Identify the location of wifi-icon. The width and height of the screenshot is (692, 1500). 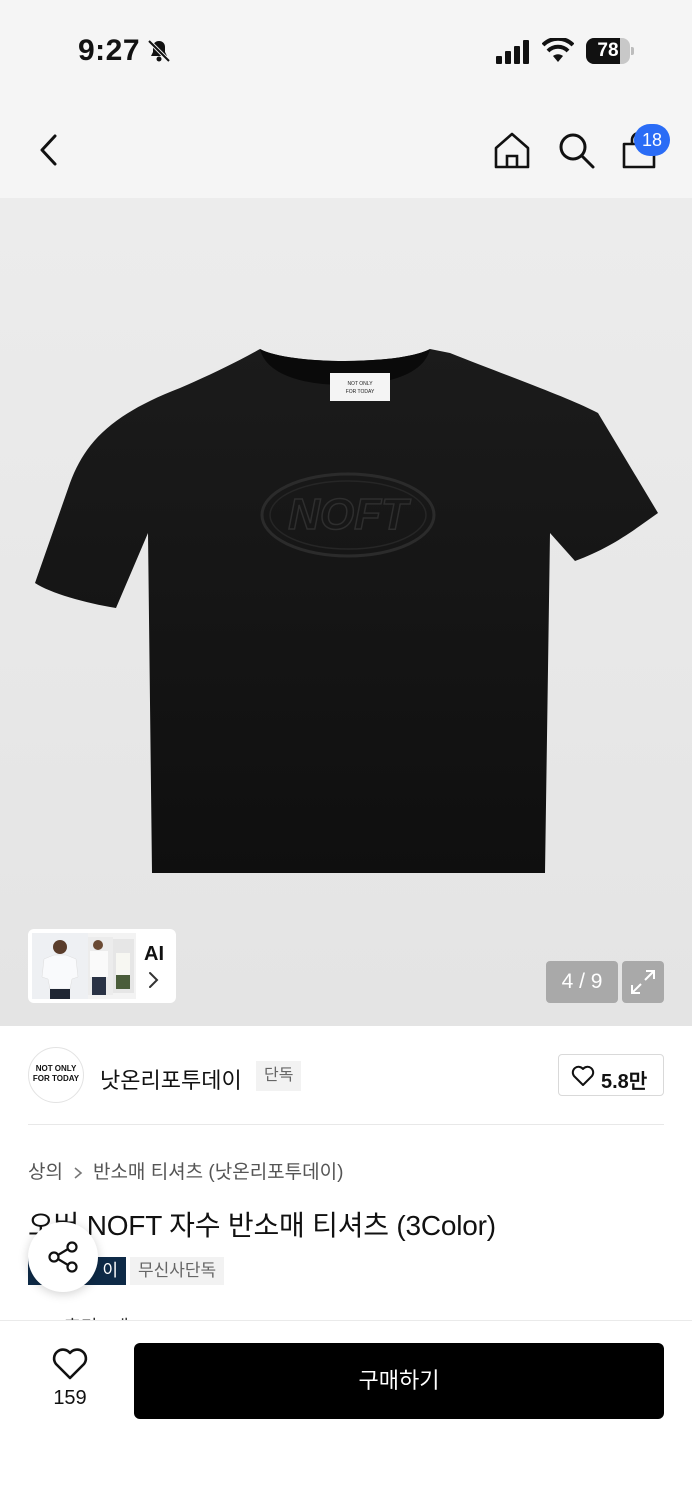
(558, 50).